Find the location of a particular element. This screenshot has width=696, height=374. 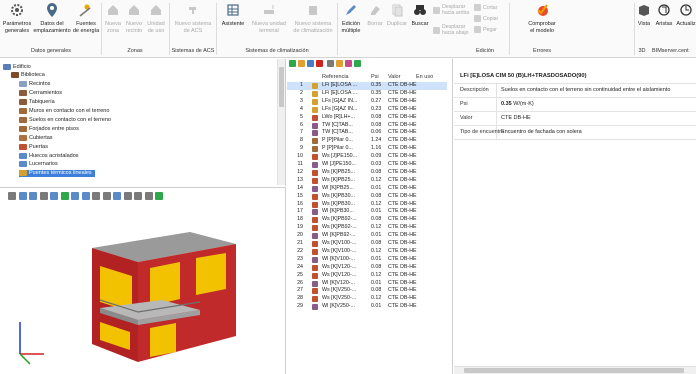

desplazar-arriba-button: Desplazar hacia arriba is located at coordinates (451, 10).